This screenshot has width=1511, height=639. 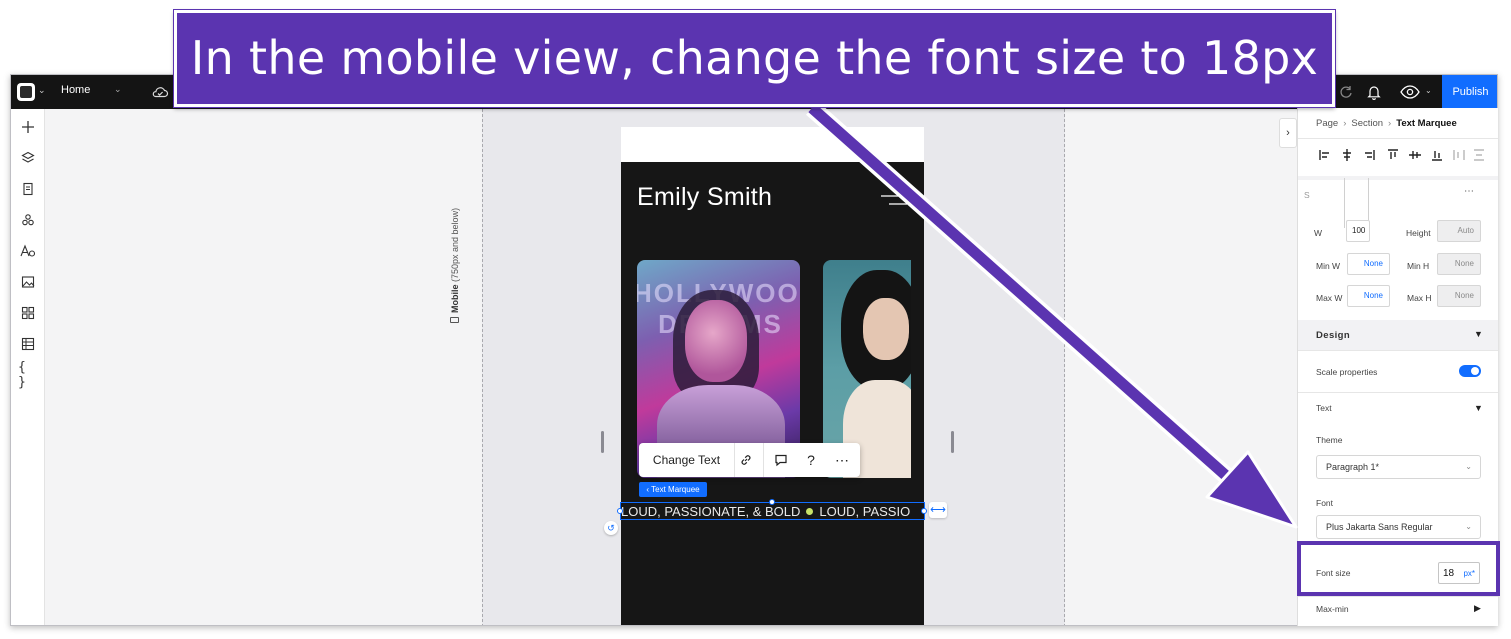 What do you see at coordinates (1410, 92) in the screenshot?
I see `preview-eye-icon` at bounding box center [1410, 92].